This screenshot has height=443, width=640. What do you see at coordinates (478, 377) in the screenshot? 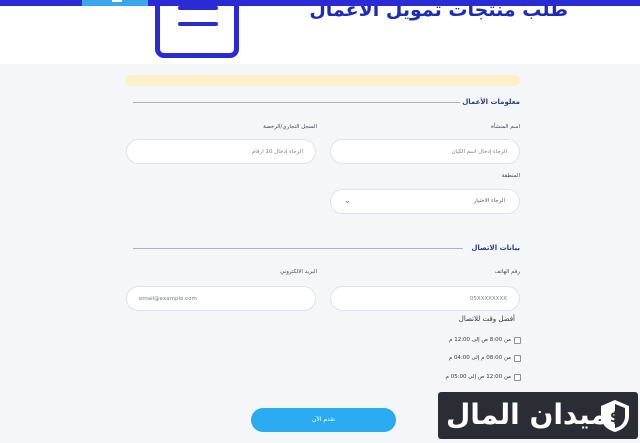
I see `time-option-label: من 12:00 ص إلى 05:00 م` at bounding box center [478, 377].